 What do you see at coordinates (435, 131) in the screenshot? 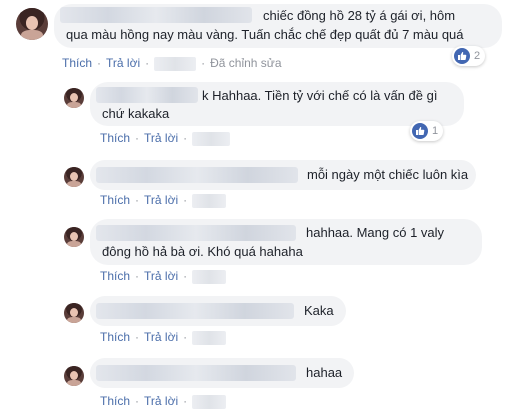
I see `reaction-count-number: 1` at bounding box center [435, 131].